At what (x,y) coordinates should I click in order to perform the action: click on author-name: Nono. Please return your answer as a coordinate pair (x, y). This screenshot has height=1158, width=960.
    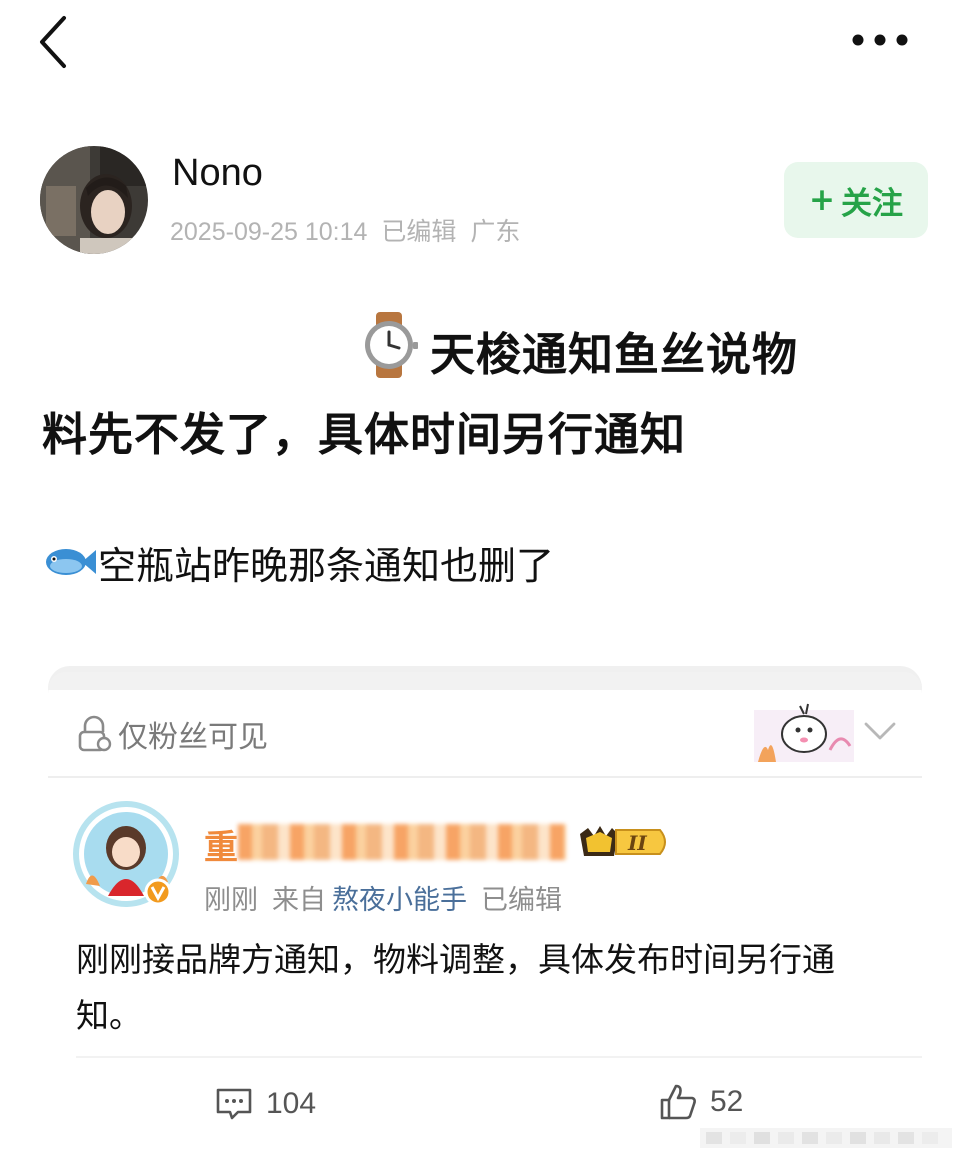
    Looking at the image, I should click on (217, 173).